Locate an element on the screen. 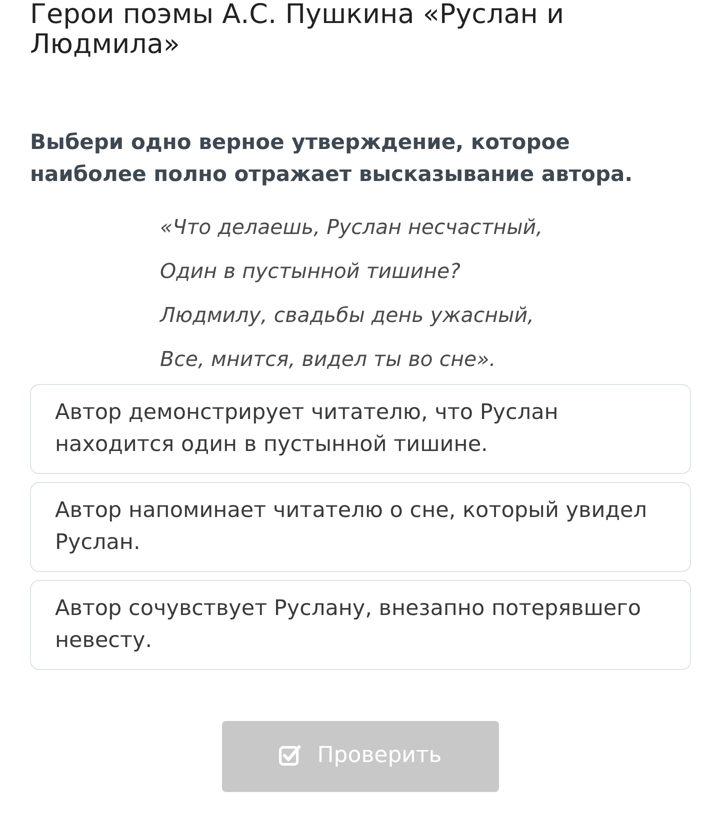 The image size is (706, 818). answer-option: Автор сочувствует Руслану, внезапно потерявшего невесту. is located at coordinates (360, 625).